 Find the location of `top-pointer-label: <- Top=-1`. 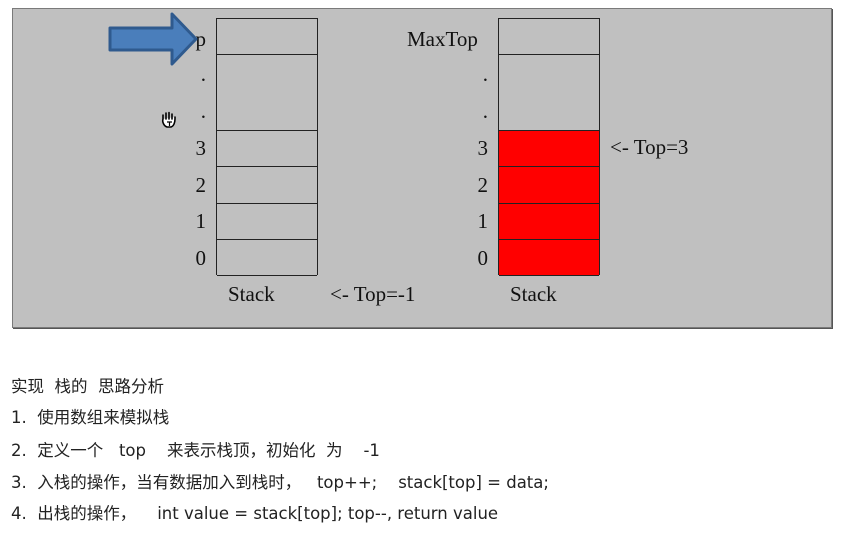

top-pointer-label: <- Top=-1 is located at coordinates (373, 294).